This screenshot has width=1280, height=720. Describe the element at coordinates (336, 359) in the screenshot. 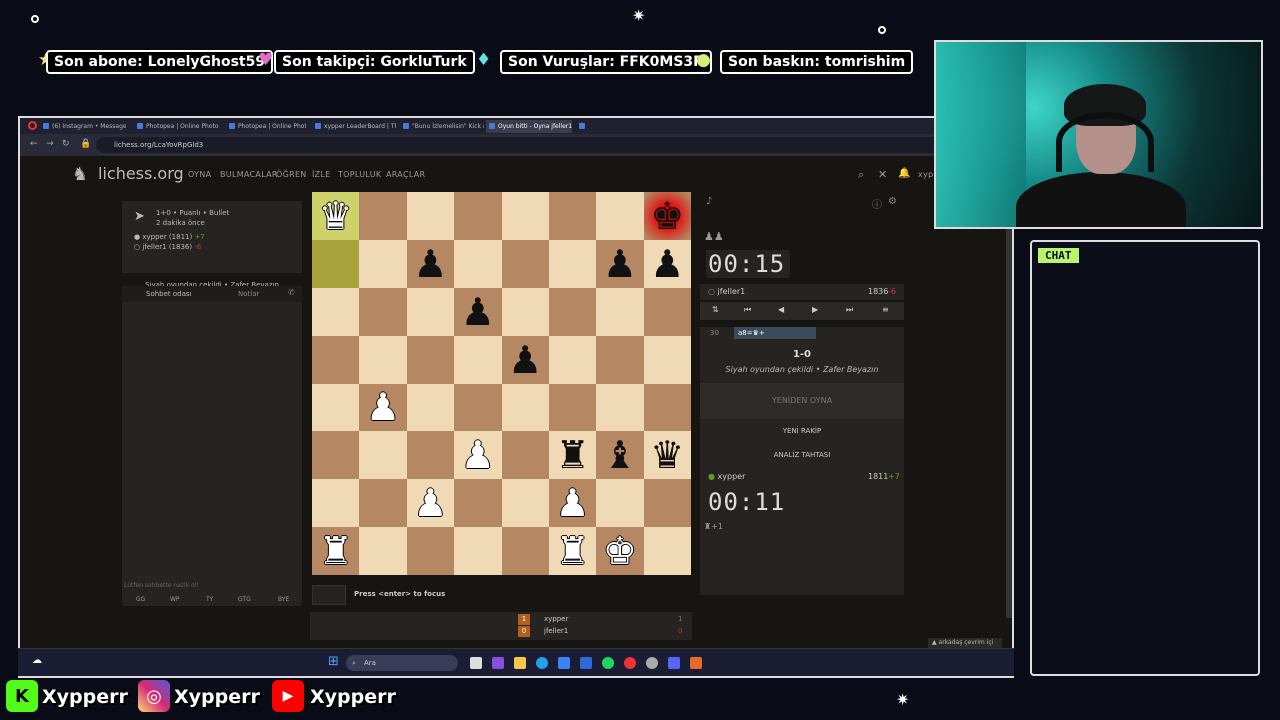

I see `square-a5` at that location.